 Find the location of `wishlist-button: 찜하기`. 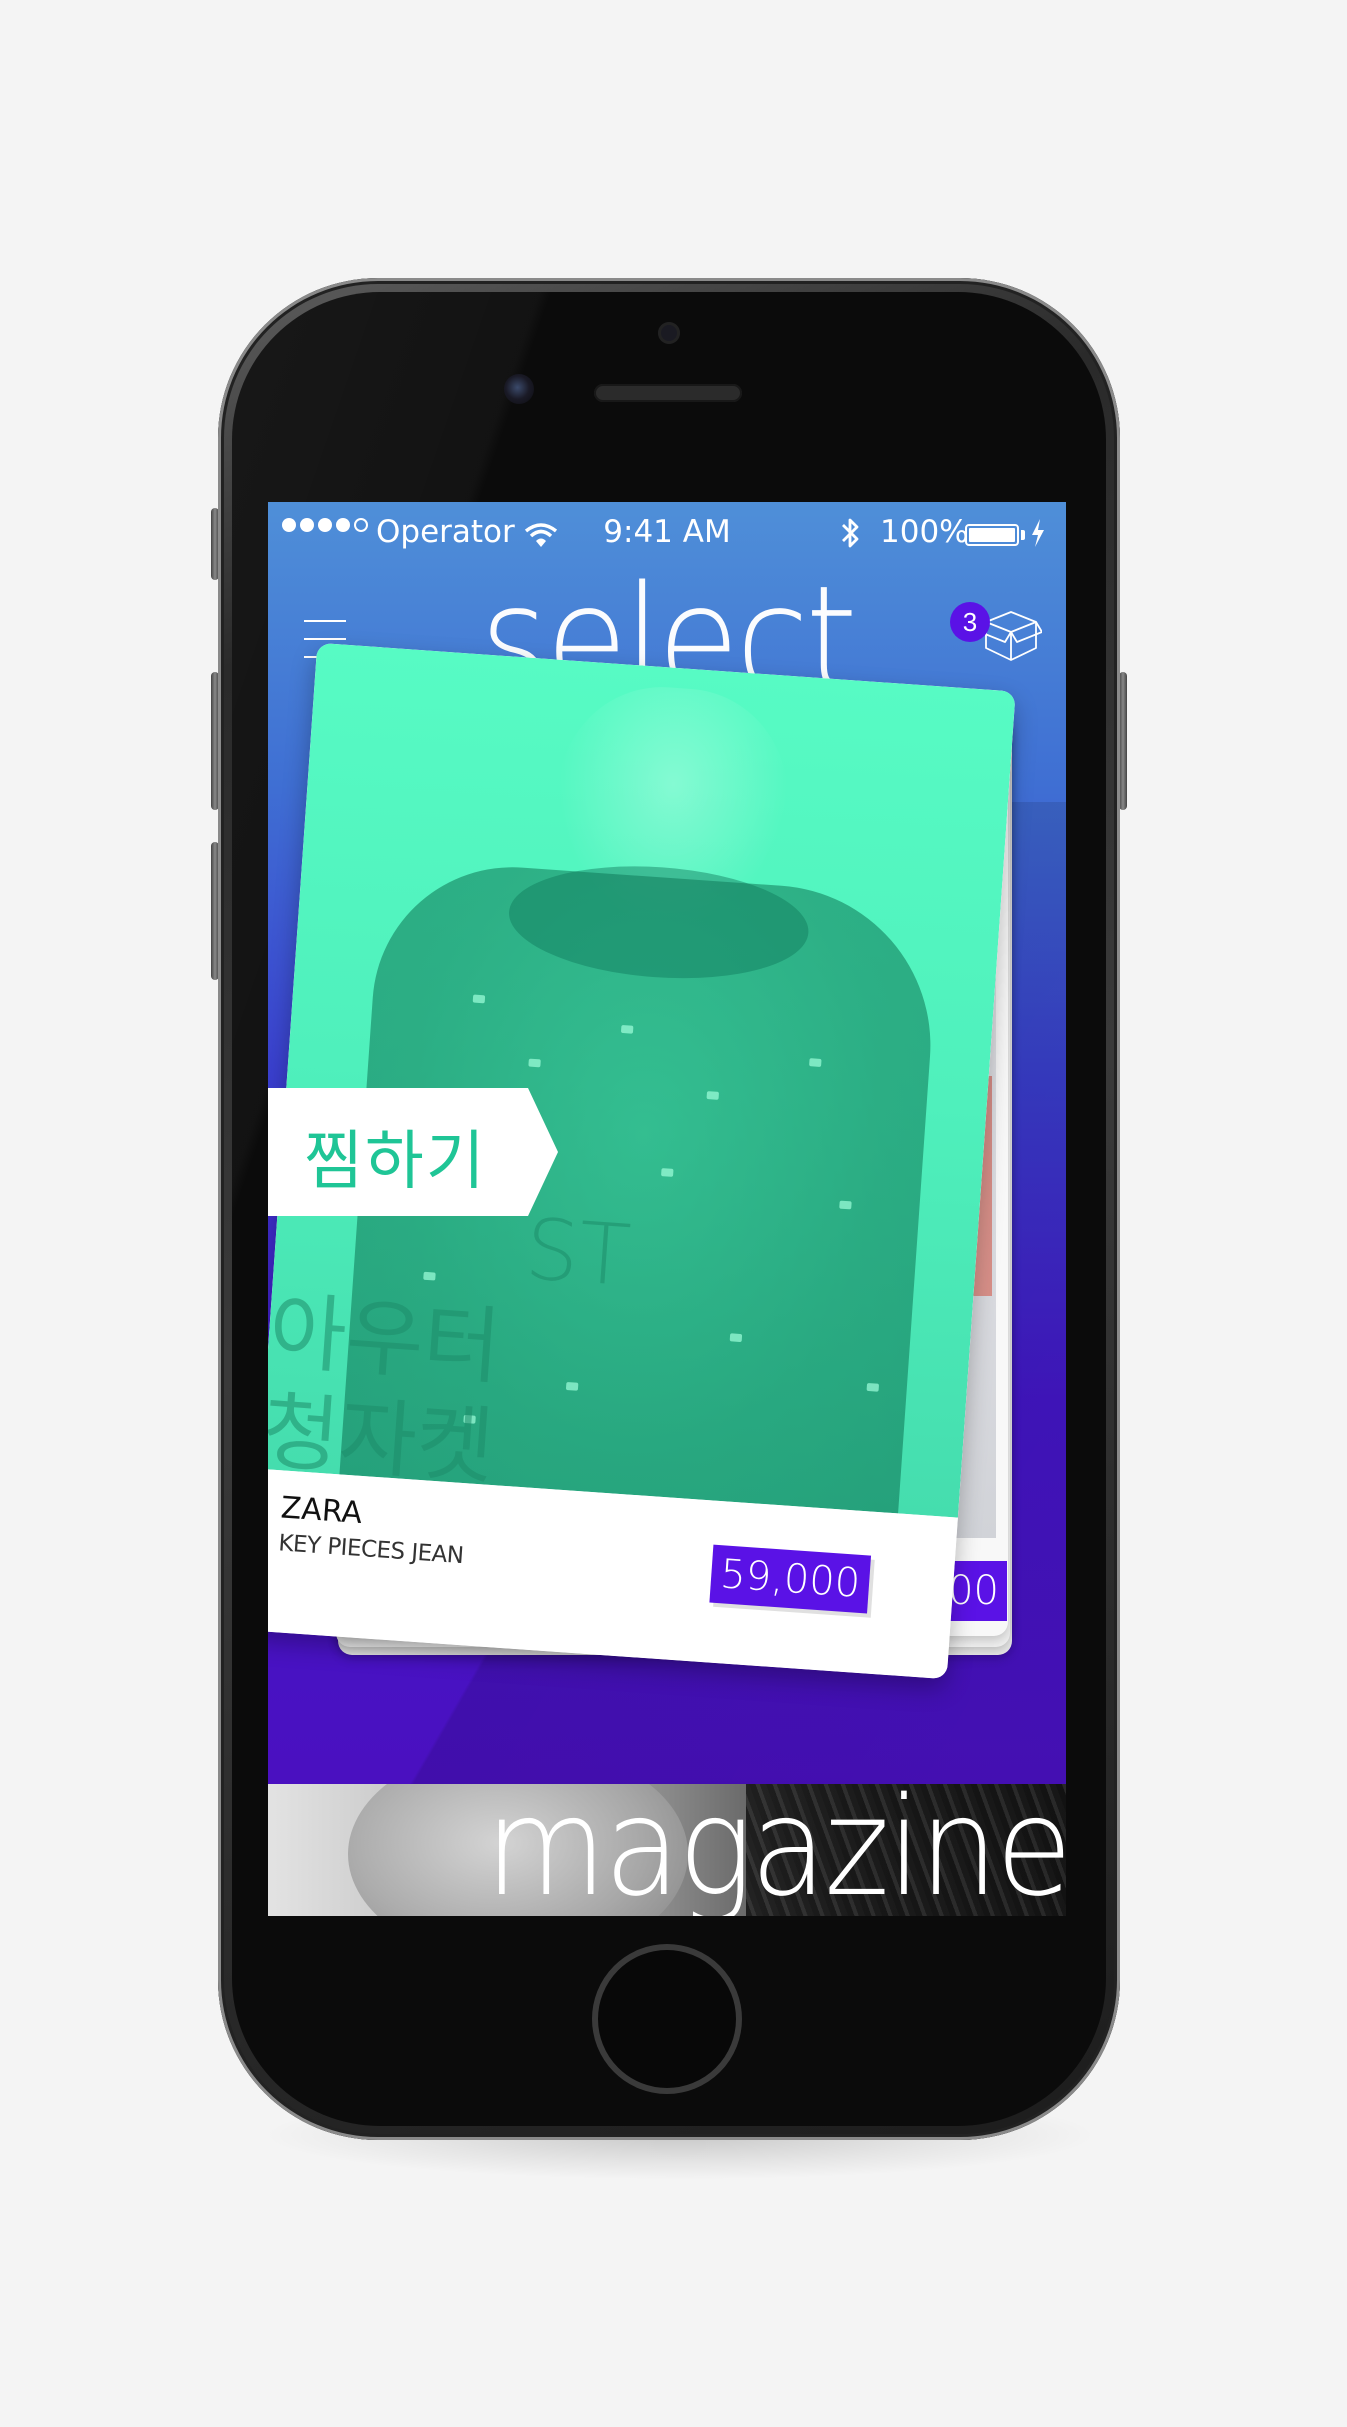

wishlist-button: 찜하기 is located at coordinates (413, 1152).